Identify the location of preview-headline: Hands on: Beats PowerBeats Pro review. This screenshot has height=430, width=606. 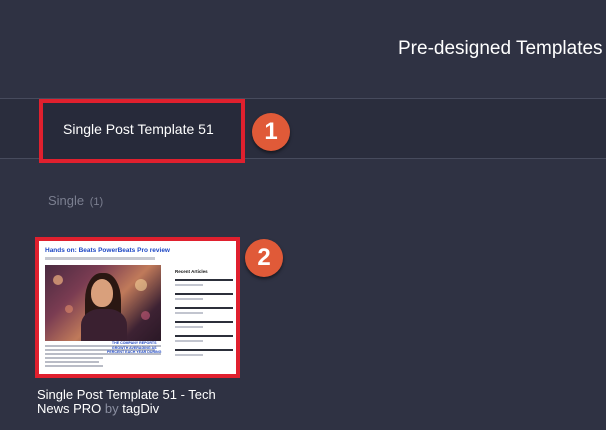
(107, 250).